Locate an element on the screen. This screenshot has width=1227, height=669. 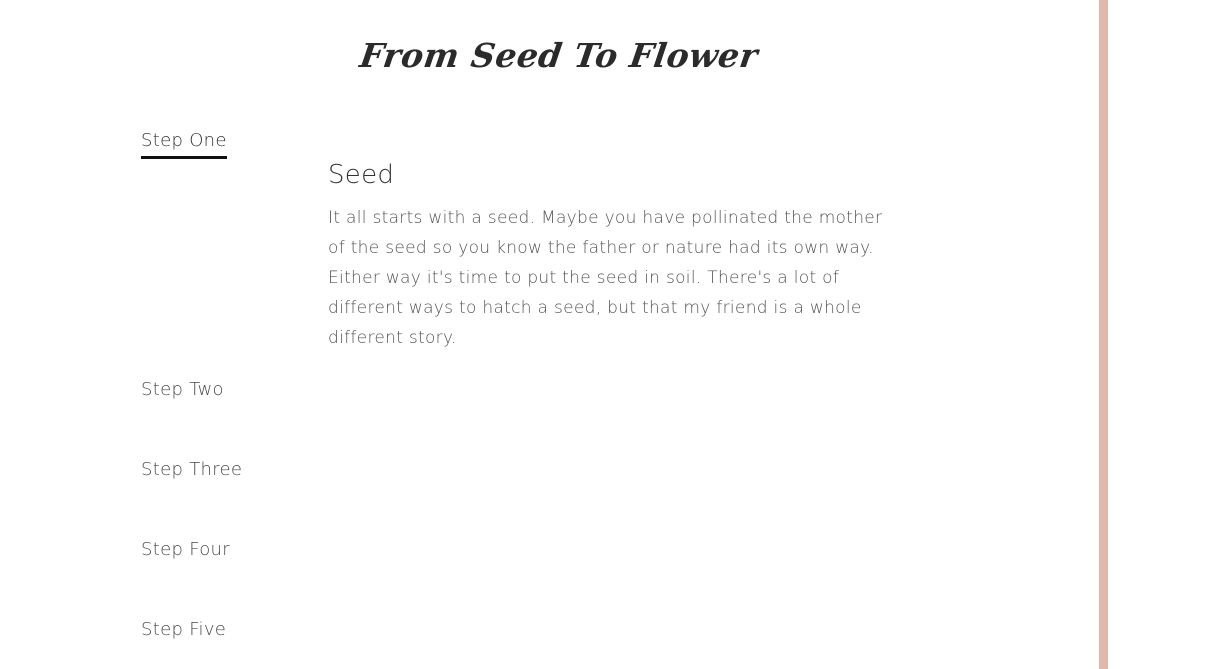
tab-step-one: Step One is located at coordinates (184, 144).